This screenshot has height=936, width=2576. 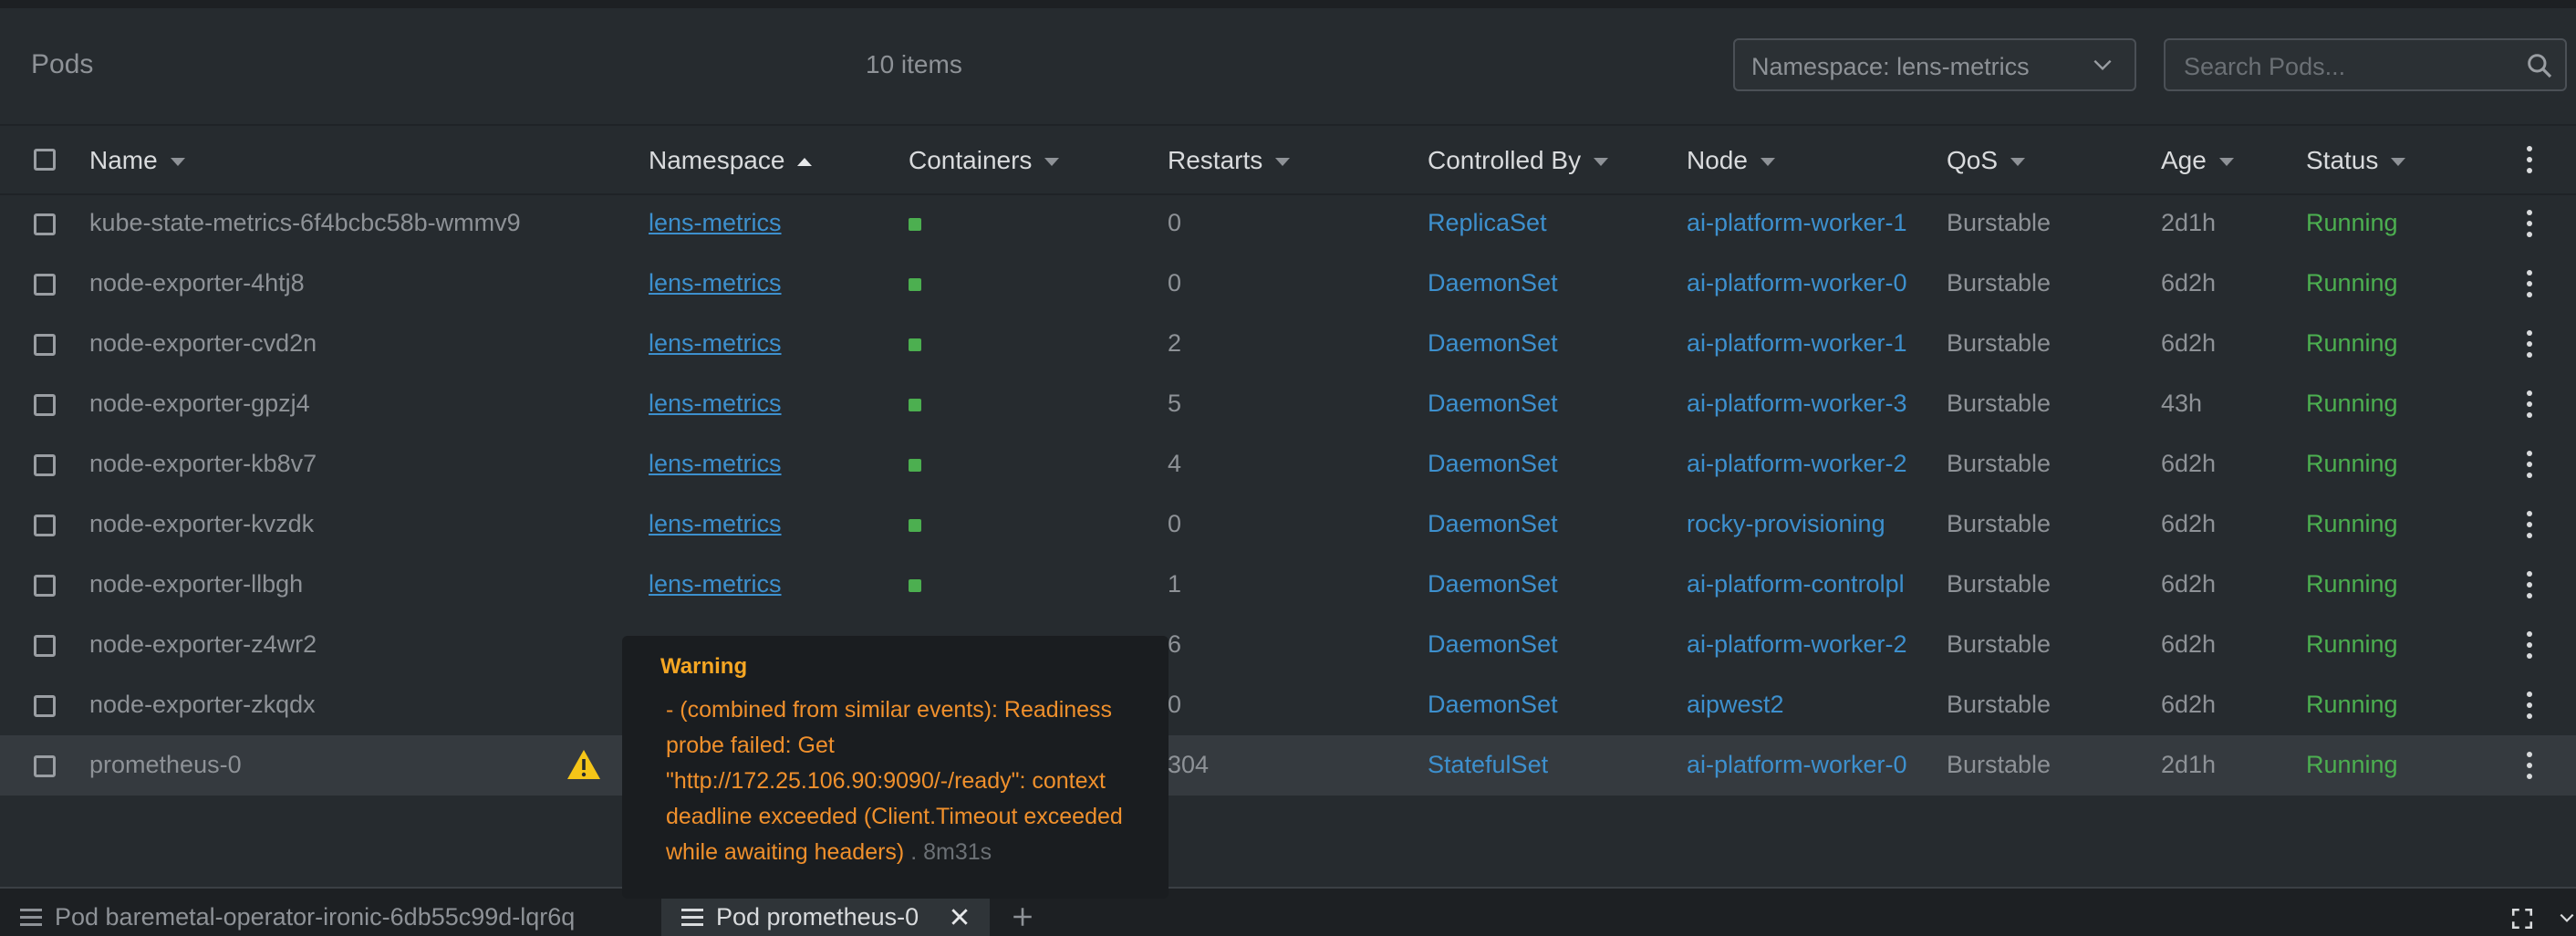 What do you see at coordinates (1518, 160) in the screenshot?
I see `column-header-controlled-by: Controlled By` at bounding box center [1518, 160].